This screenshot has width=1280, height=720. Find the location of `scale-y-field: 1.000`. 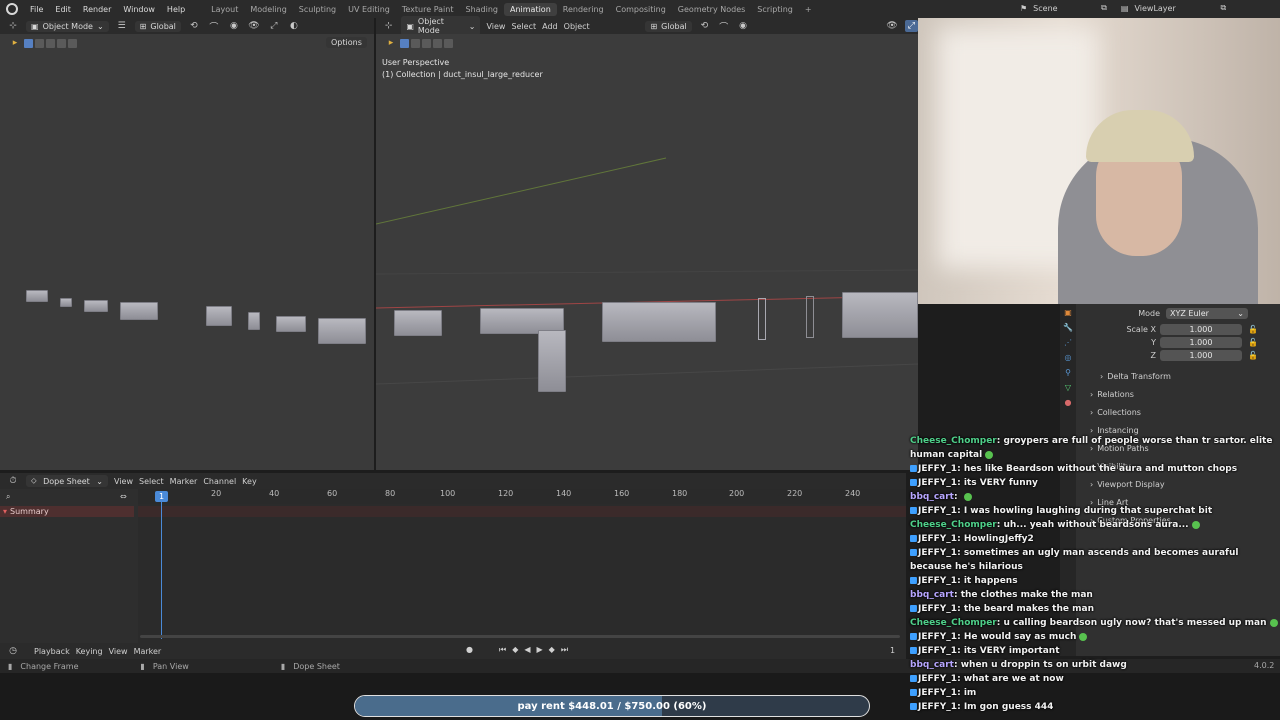

scale-y-field: 1.000 is located at coordinates (1201, 342).